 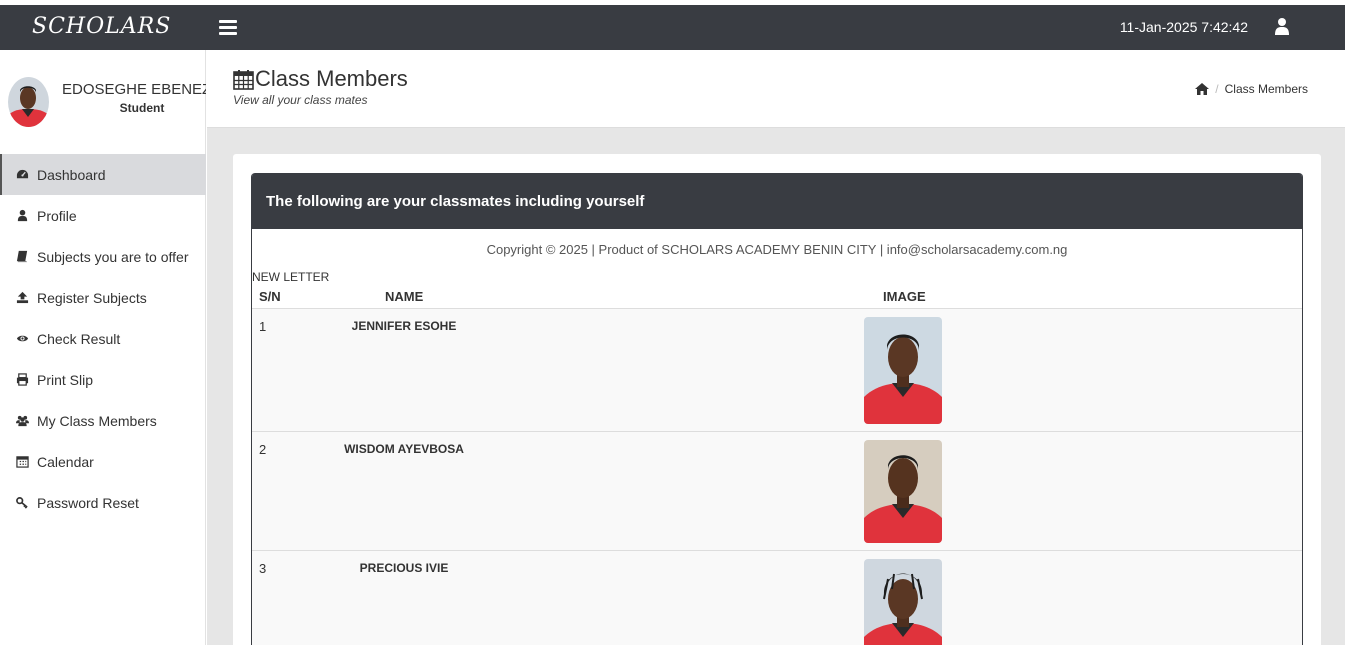 What do you see at coordinates (263, 326) in the screenshot?
I see `row-sn: 1` at bounding box center [263, 326].